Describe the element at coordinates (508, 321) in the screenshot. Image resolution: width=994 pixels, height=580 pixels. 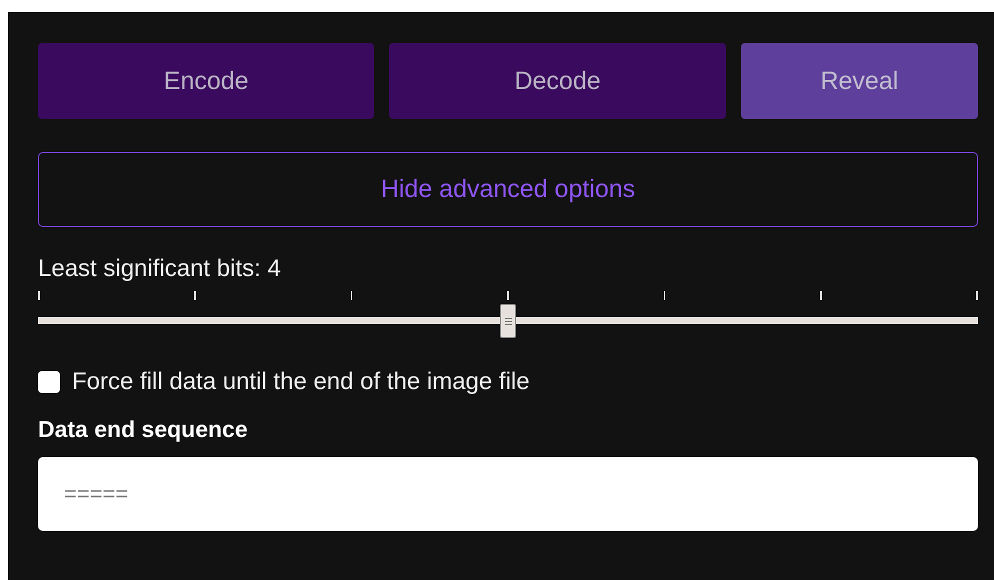
I see `slider-thumb` at that location.